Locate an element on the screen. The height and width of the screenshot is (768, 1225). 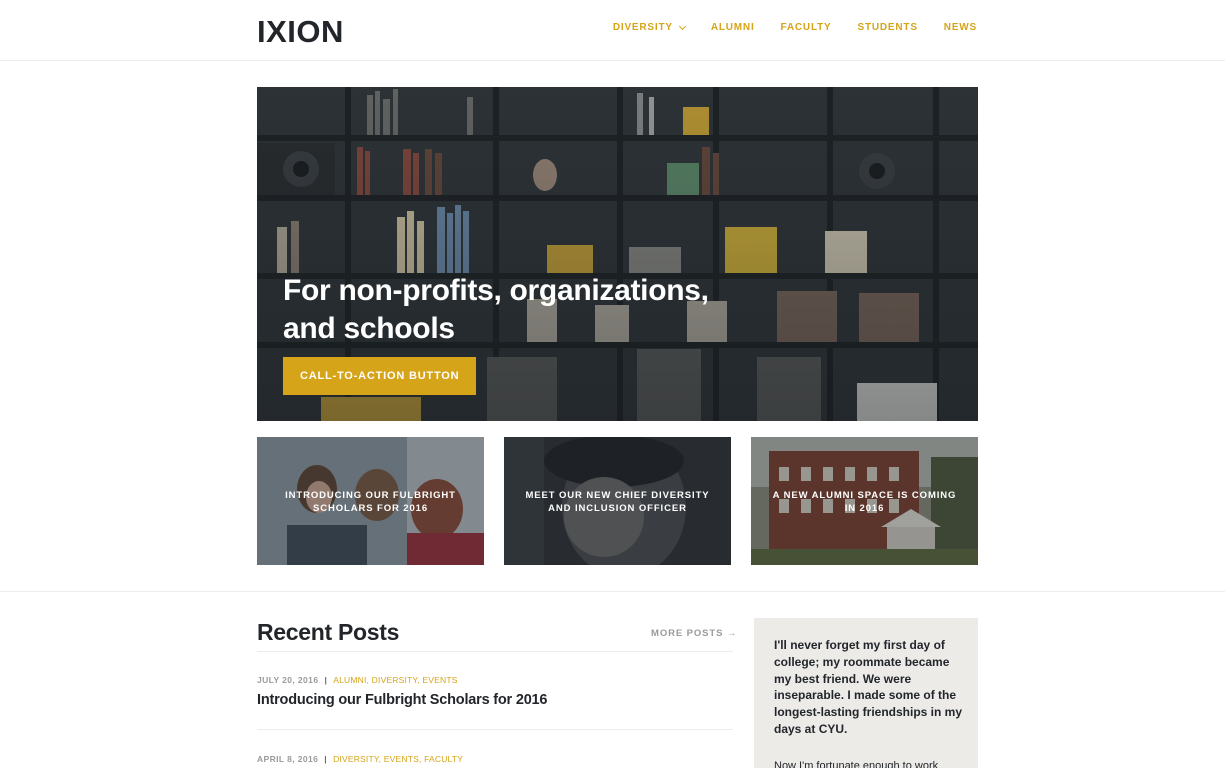
heading-rule is located at coordinates (495, 651).